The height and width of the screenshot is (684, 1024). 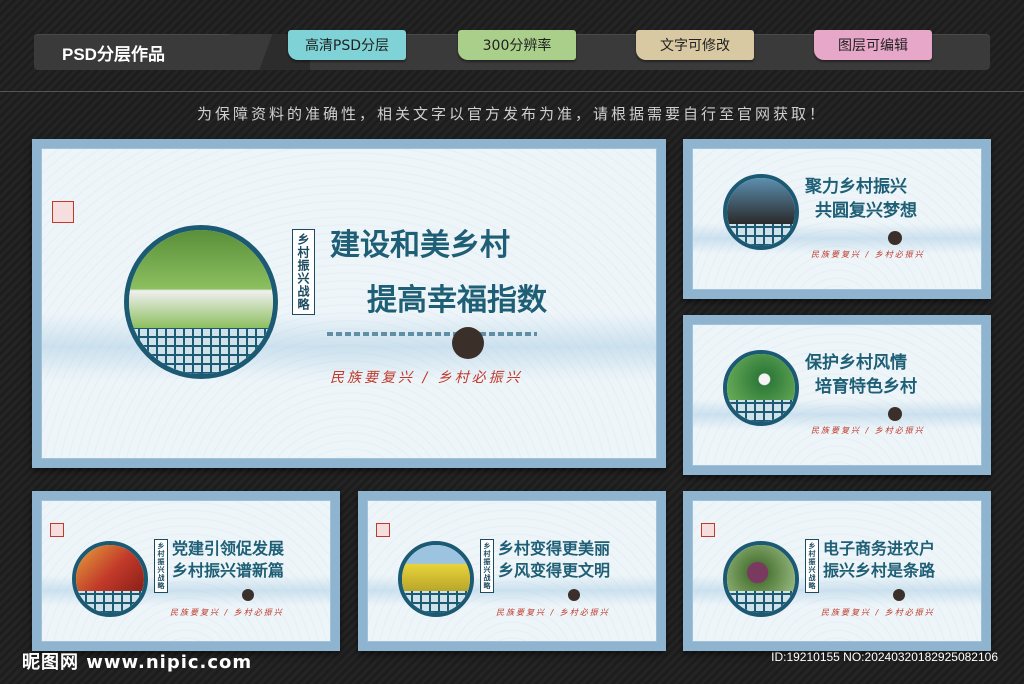 I want to click on tag-resolution: 300分辨率, so click(x=517, y=45).